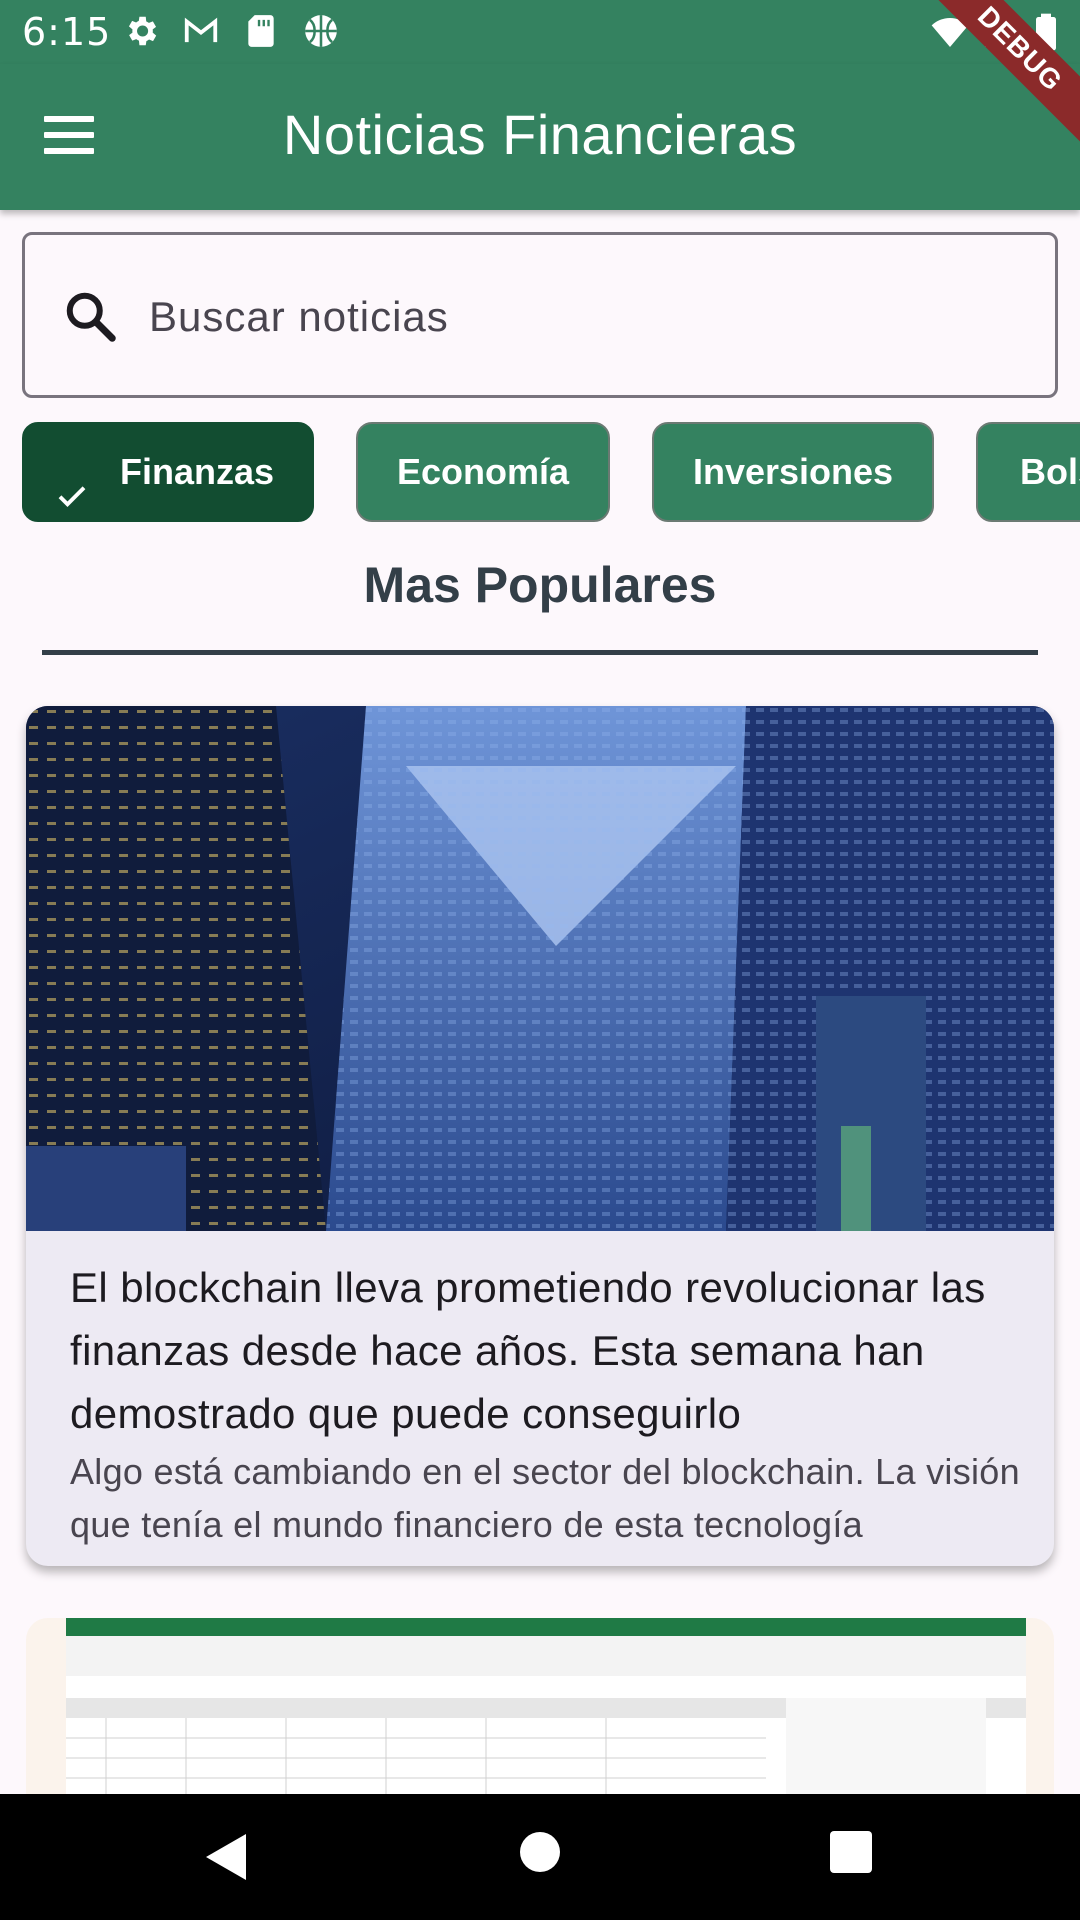 This screenshot has width=1080, height=1920. What do you see at coordinates (231, 31) in the screenshot?
I see `status-icons-left` at bounding box center [231, 31].